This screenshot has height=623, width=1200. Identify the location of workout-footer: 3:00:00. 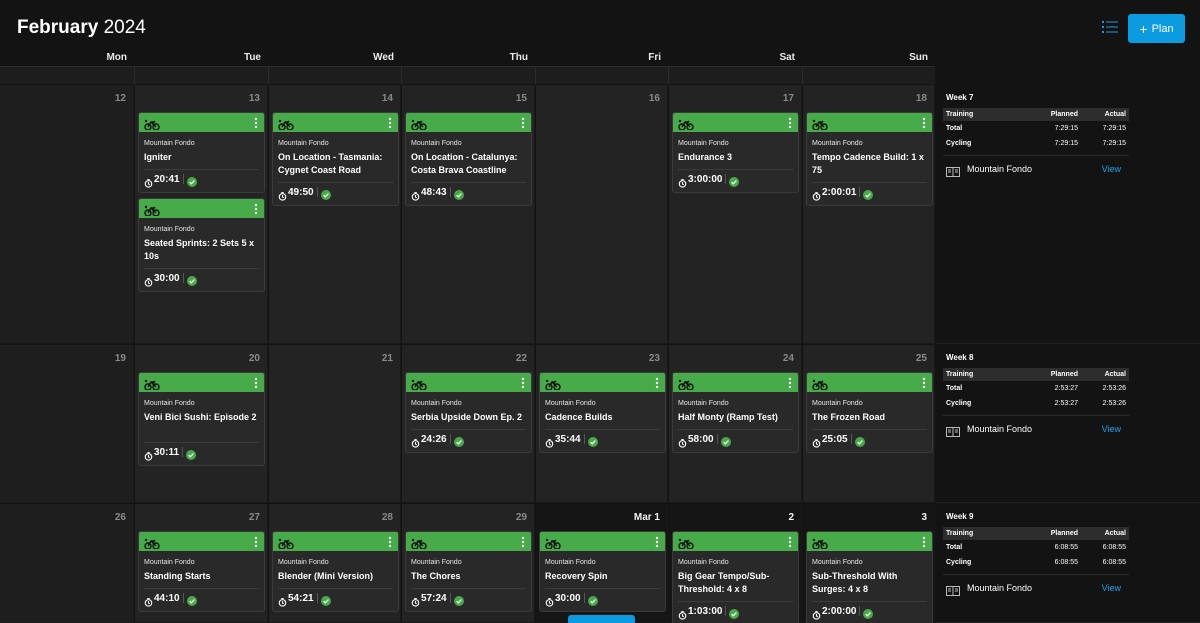
(735, 178).